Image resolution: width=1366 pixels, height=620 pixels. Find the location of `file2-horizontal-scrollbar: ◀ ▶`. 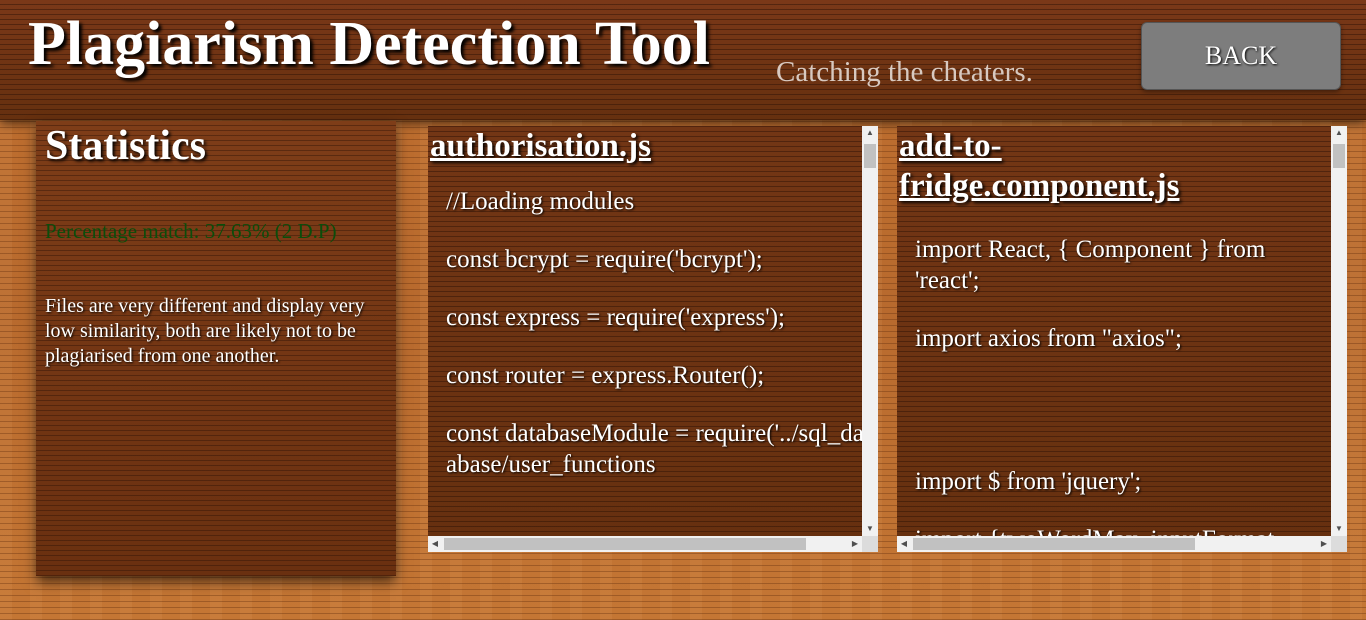

file2-horizontal-scrollbar: ◀ ▶ is located at coordinates (1114, 544).